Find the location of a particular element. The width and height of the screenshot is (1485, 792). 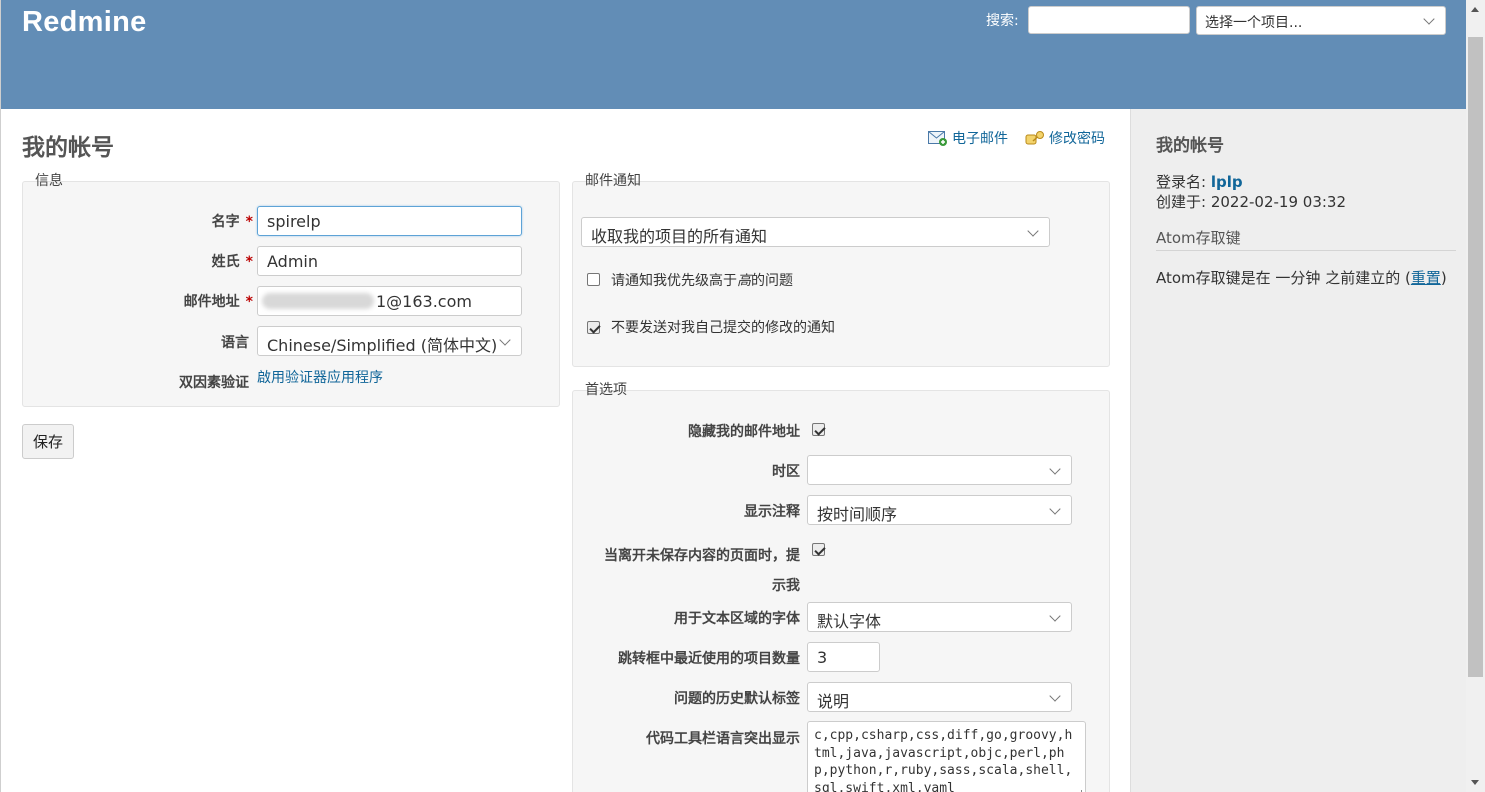

login-user-link: lplp is located at coordinates (1227, 182).